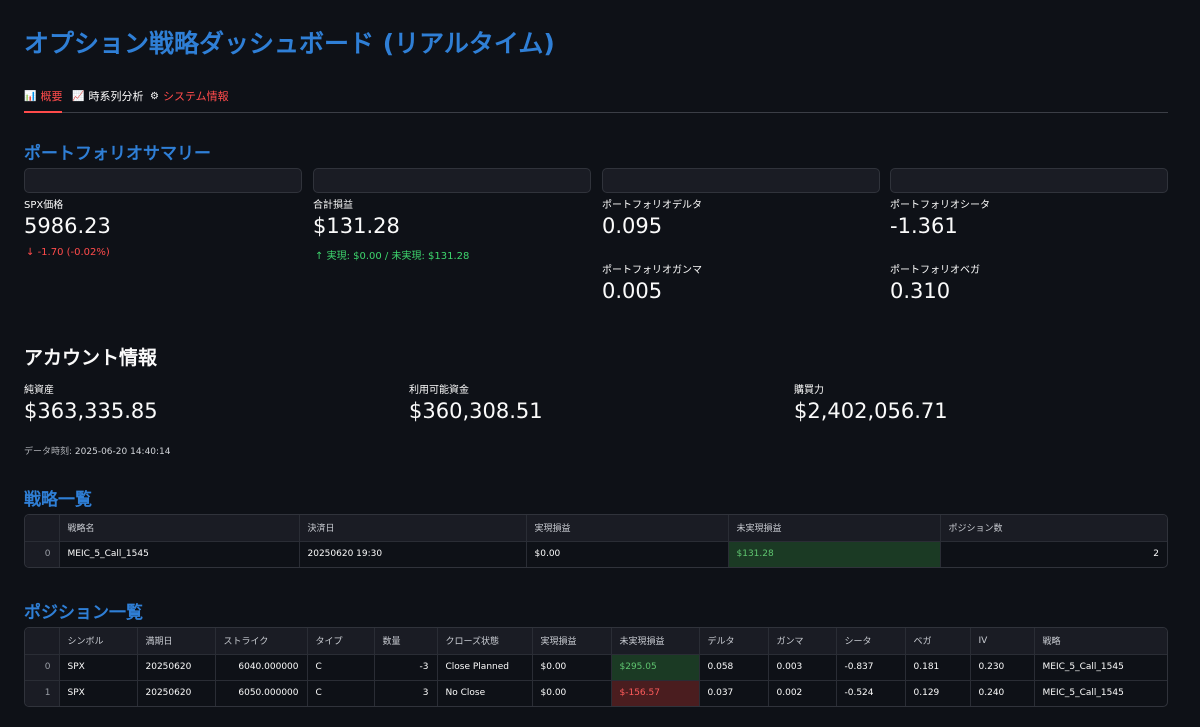  Describe the element at coordinates (91, 411) in the screenshot. I see `net-assets-value: $363,335.85` at that location.